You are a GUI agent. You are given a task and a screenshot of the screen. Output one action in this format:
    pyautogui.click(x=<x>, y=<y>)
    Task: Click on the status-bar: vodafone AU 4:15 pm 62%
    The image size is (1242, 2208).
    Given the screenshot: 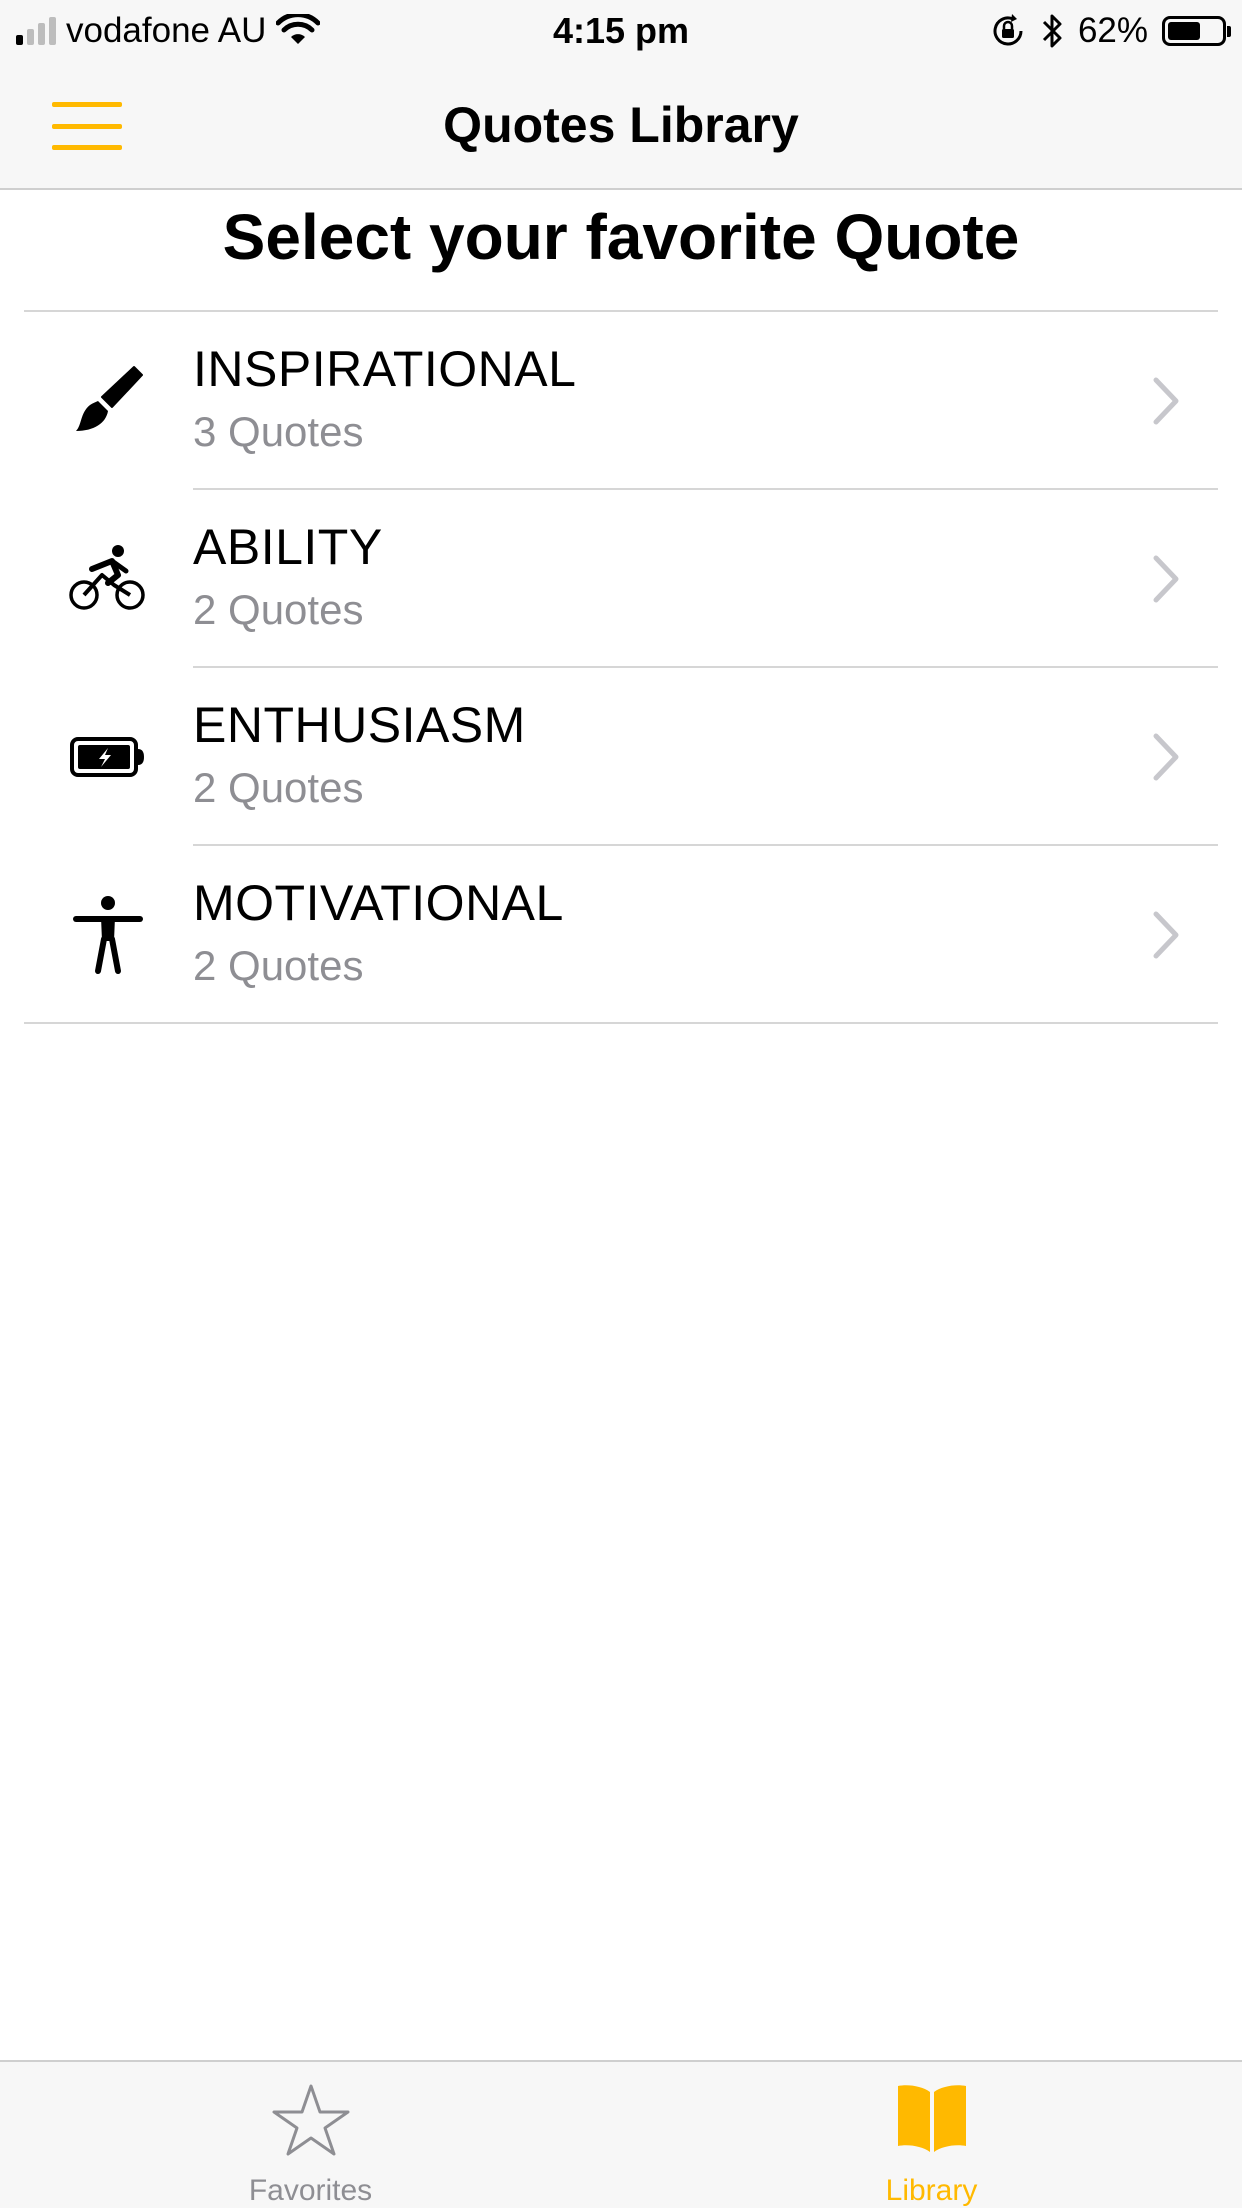 What is the action you would take?
    pyautogui.click(x=621, y=31)
    